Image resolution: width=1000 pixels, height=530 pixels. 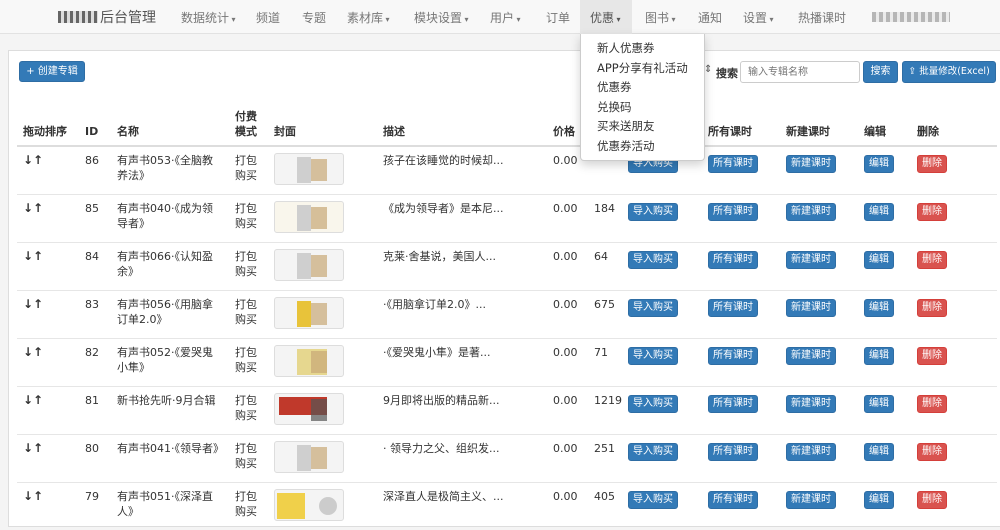 What do you see at coordinates (606, 17) in the screenshot?
I see `nav-item-7: 优惠 ▾` at bounding box center [606, 17].